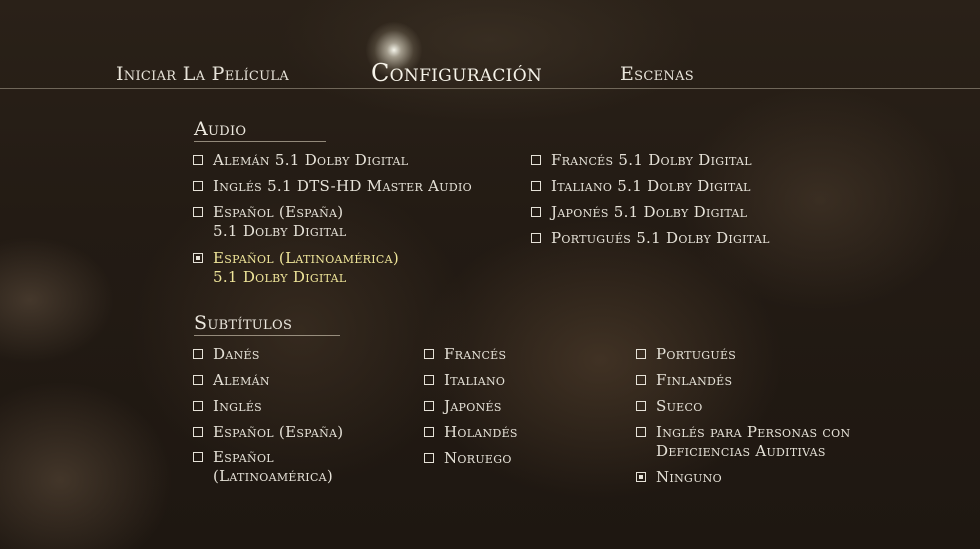 The width and height of the screenshot is (980, 549). I want to click on audio-option-label: Portugués 5.1 Dolby Digital, so click(660, 238).